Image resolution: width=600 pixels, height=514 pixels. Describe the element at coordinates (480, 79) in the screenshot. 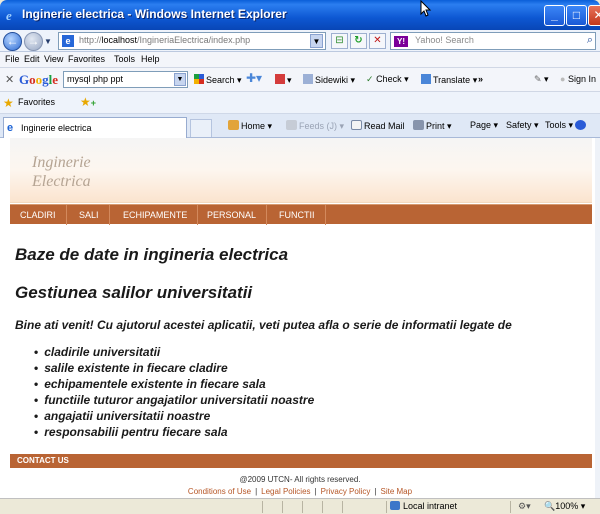

I see `more-button: »` at that location.